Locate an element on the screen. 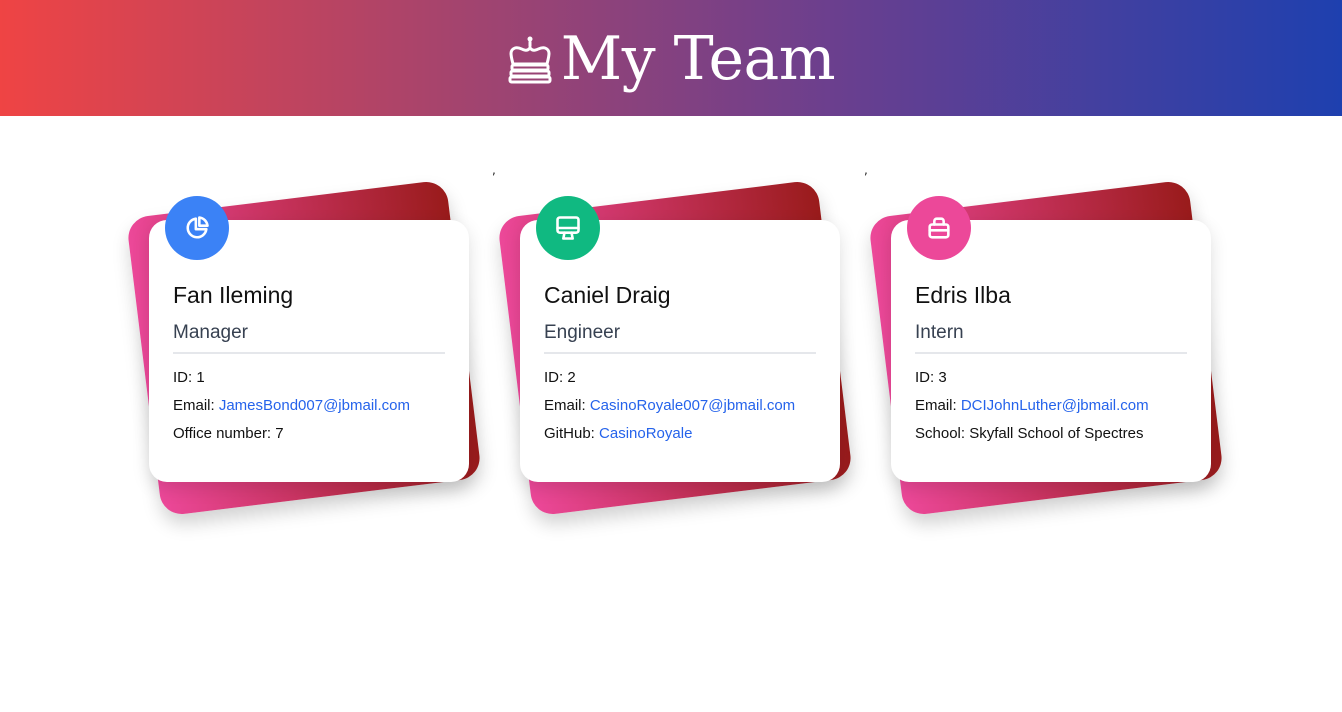  email-link: DCIJohnLuther@jbmail.com is located at coordinates (1055, 405).